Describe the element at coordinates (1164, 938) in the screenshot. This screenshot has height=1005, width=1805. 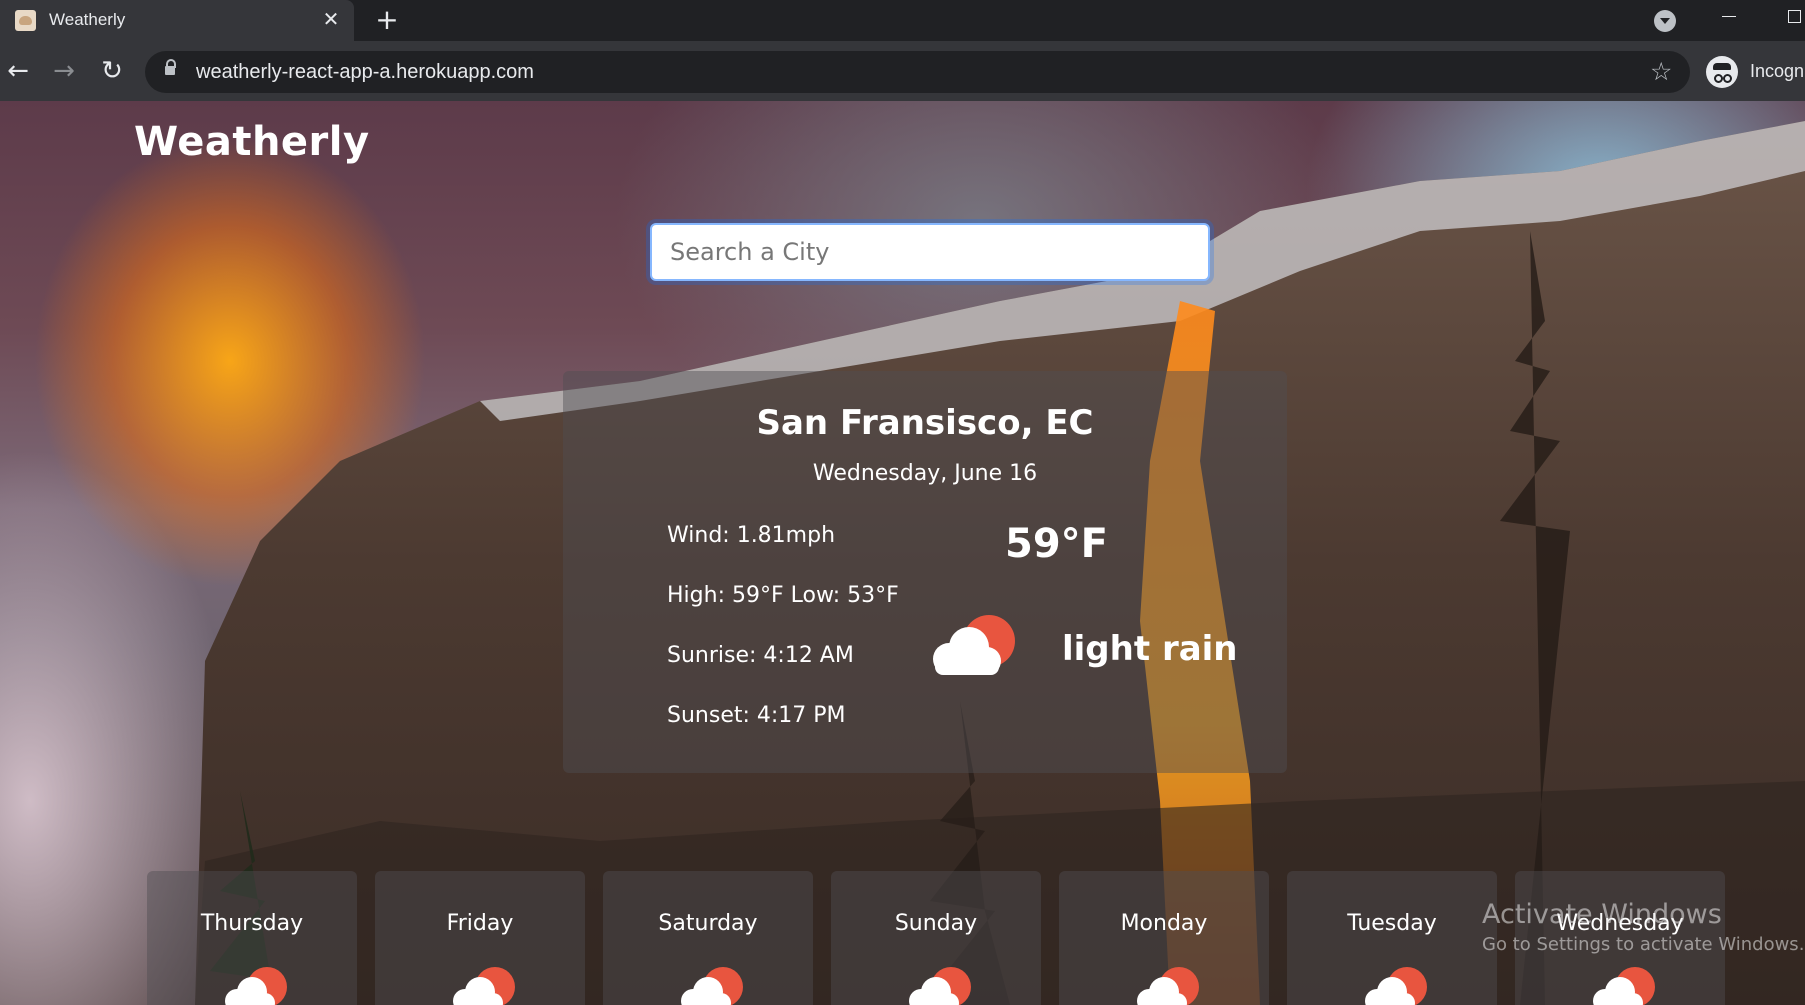
I see `forecast-day-card: Monday` at that location.